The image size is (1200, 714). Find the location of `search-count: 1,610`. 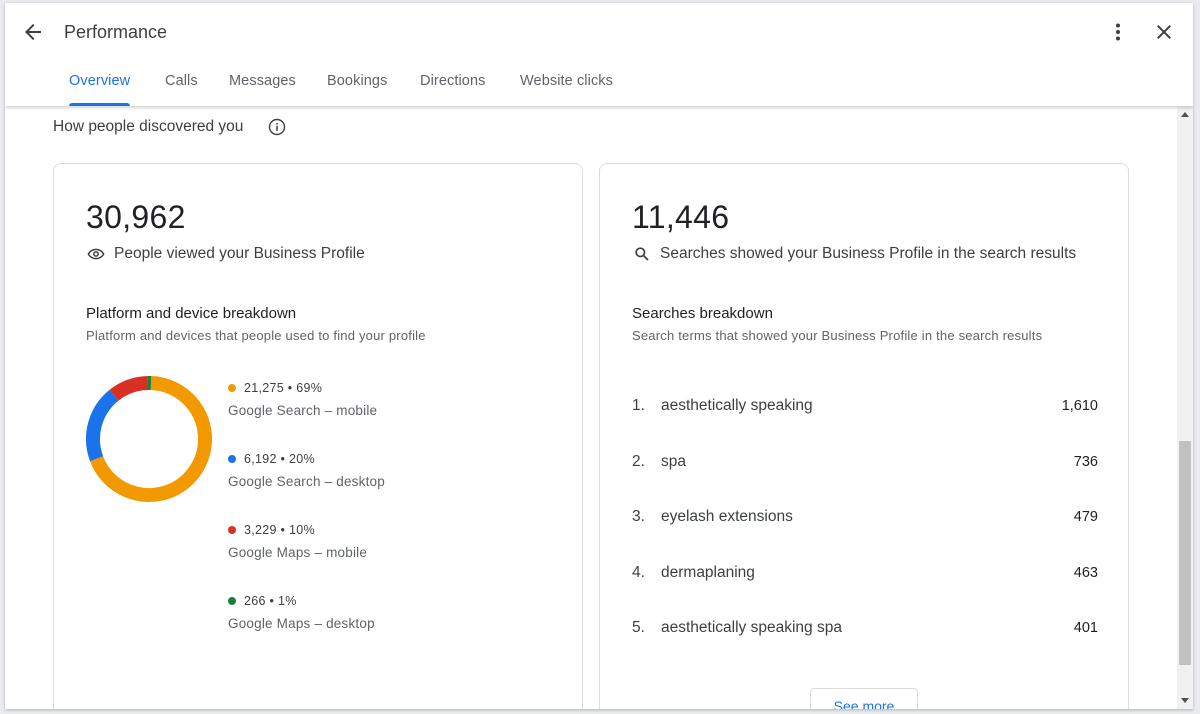

search-count: 1,610 is located at coordinates (1079, 406).